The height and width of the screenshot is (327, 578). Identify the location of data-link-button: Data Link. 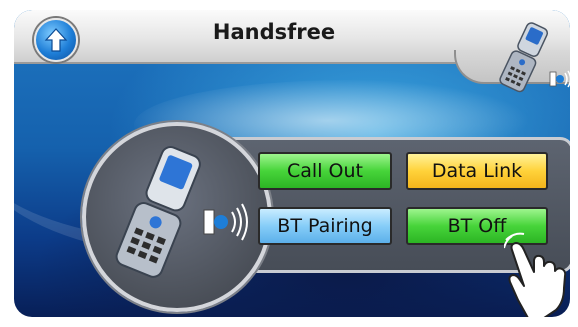
(477, 171).